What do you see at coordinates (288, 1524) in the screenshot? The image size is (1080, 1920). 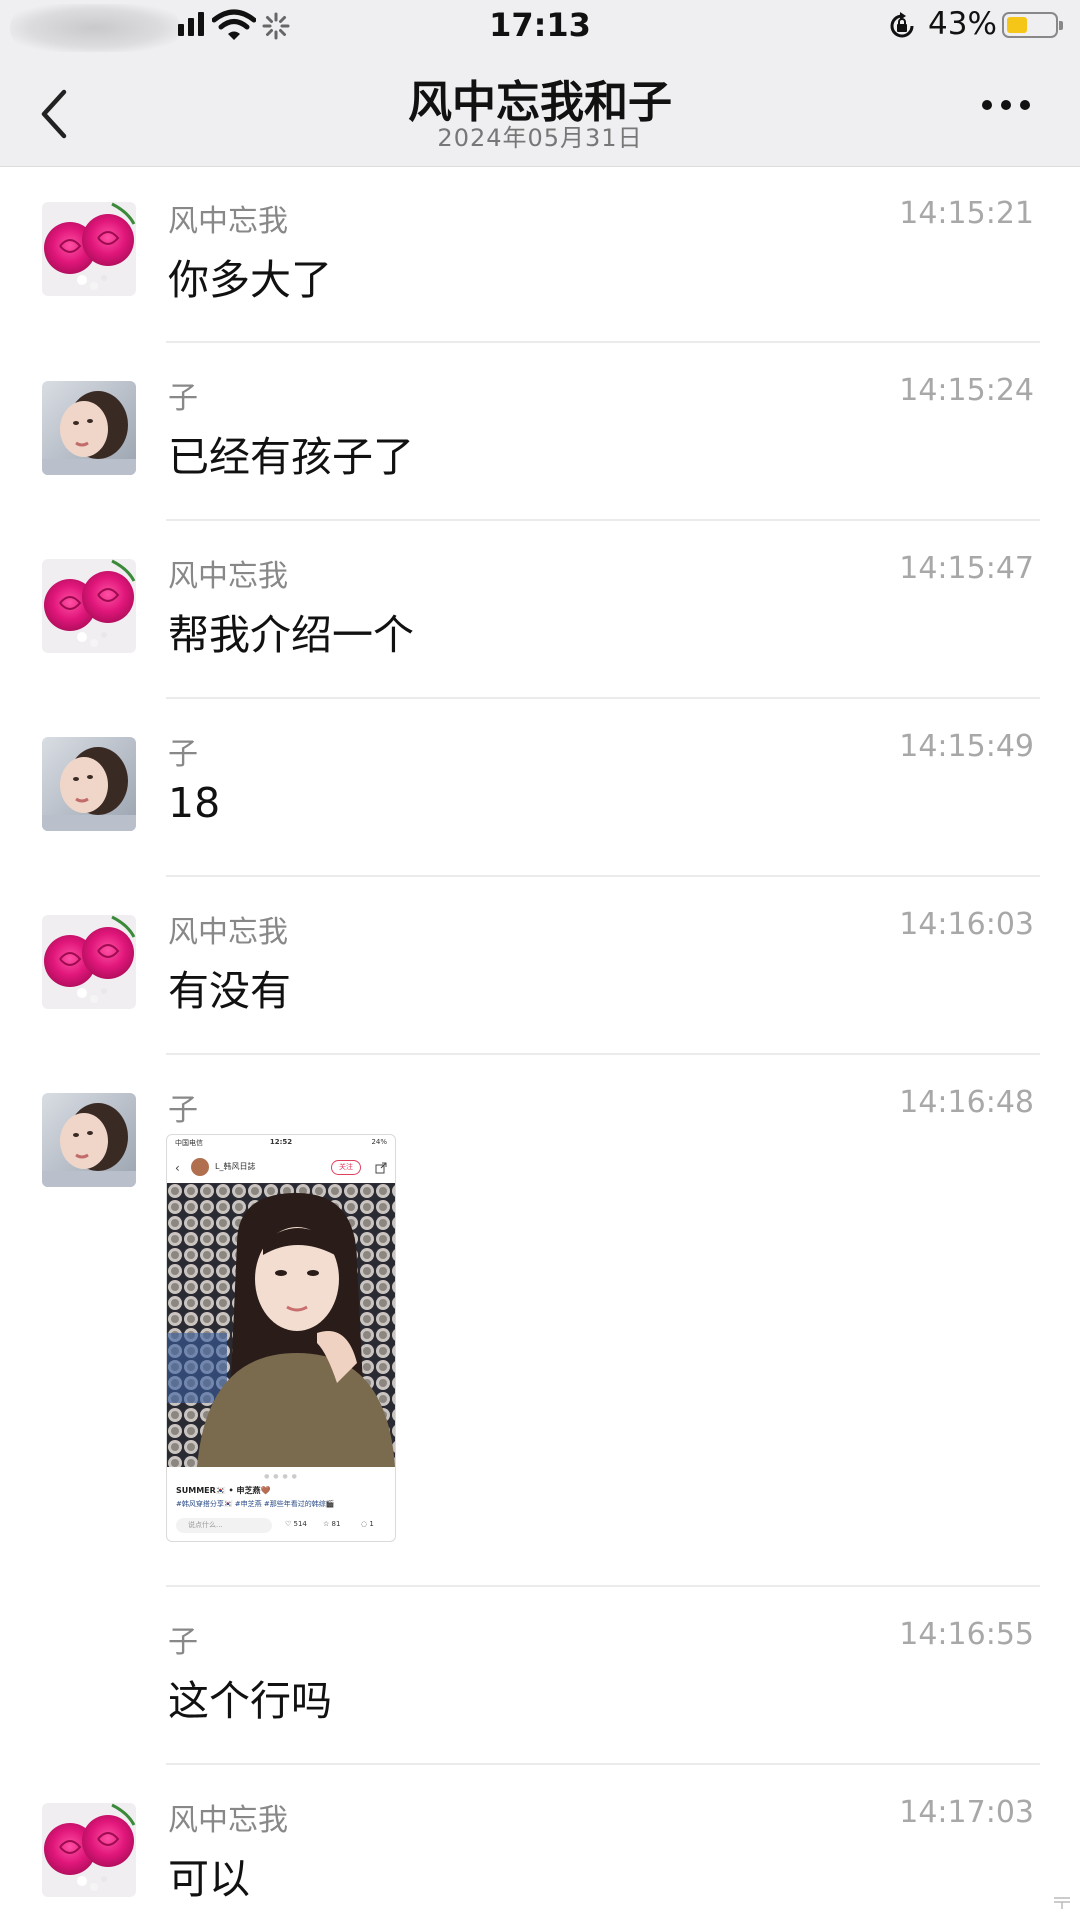 I see `heart-icon: ♡` at bounding box center [288, 1524].